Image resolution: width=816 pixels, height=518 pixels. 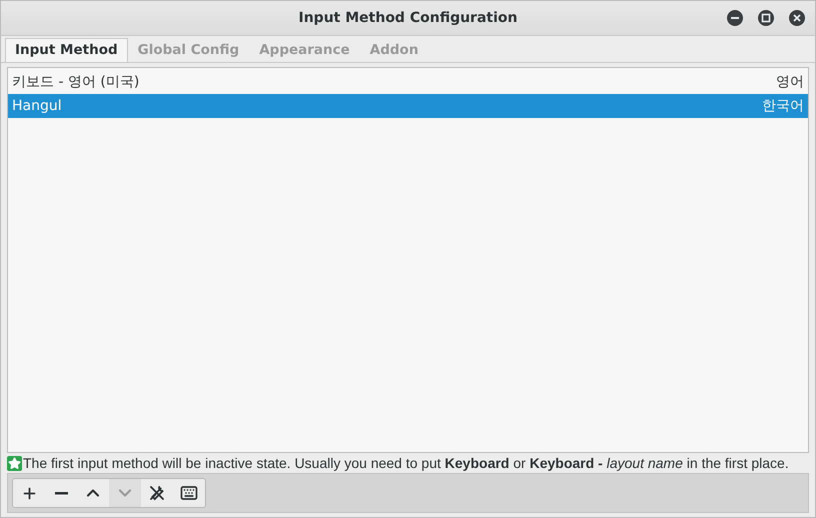 I want to click on window-title: Input Method Configuration, so click(x=408, y=18).